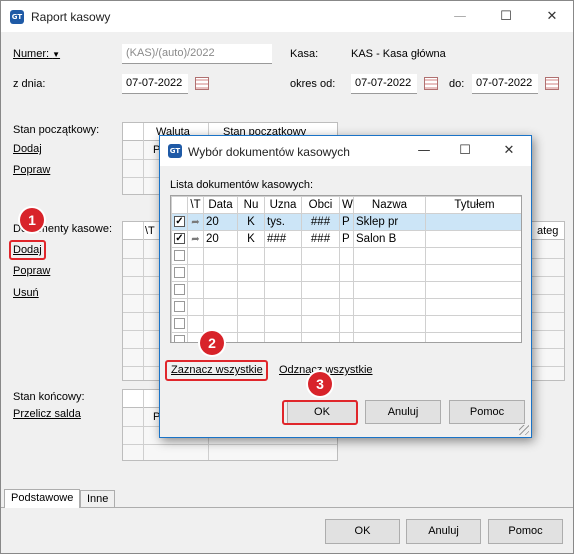 Image resolution: width=574 pixels, height=554 pixels. What do you see at coordinates (32, 220) in the screenshot?
I see `annotation-marker-1: 1` at bounding box center [32, 220].